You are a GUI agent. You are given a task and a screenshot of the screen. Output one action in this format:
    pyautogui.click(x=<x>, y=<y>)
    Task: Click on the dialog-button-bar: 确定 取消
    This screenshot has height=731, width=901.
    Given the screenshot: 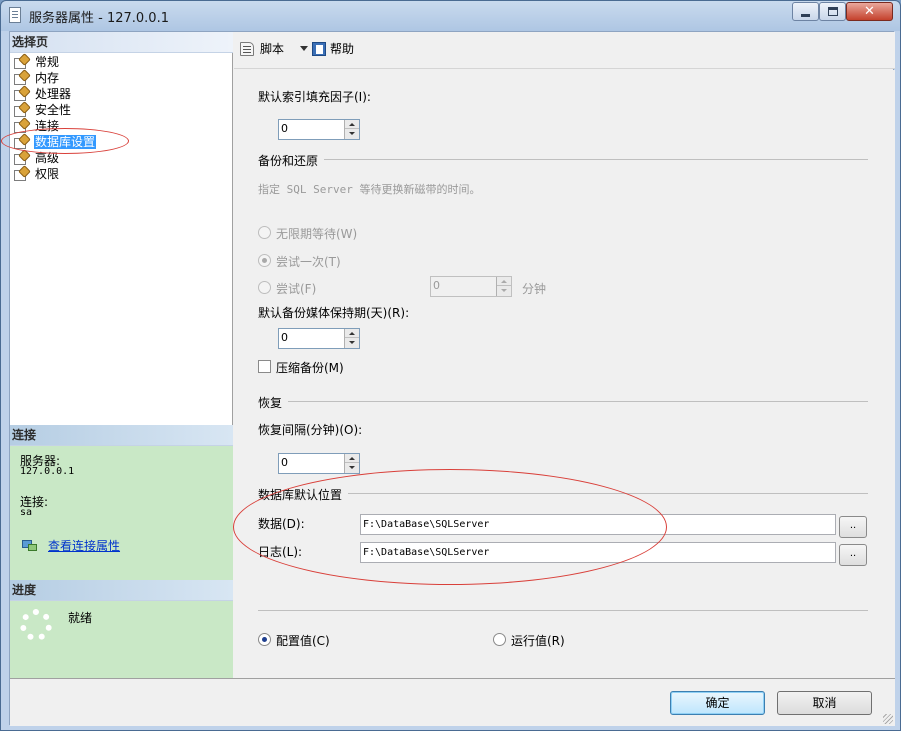 What is the action you would take?
    pyautogui.click(x=452, y=702)
    